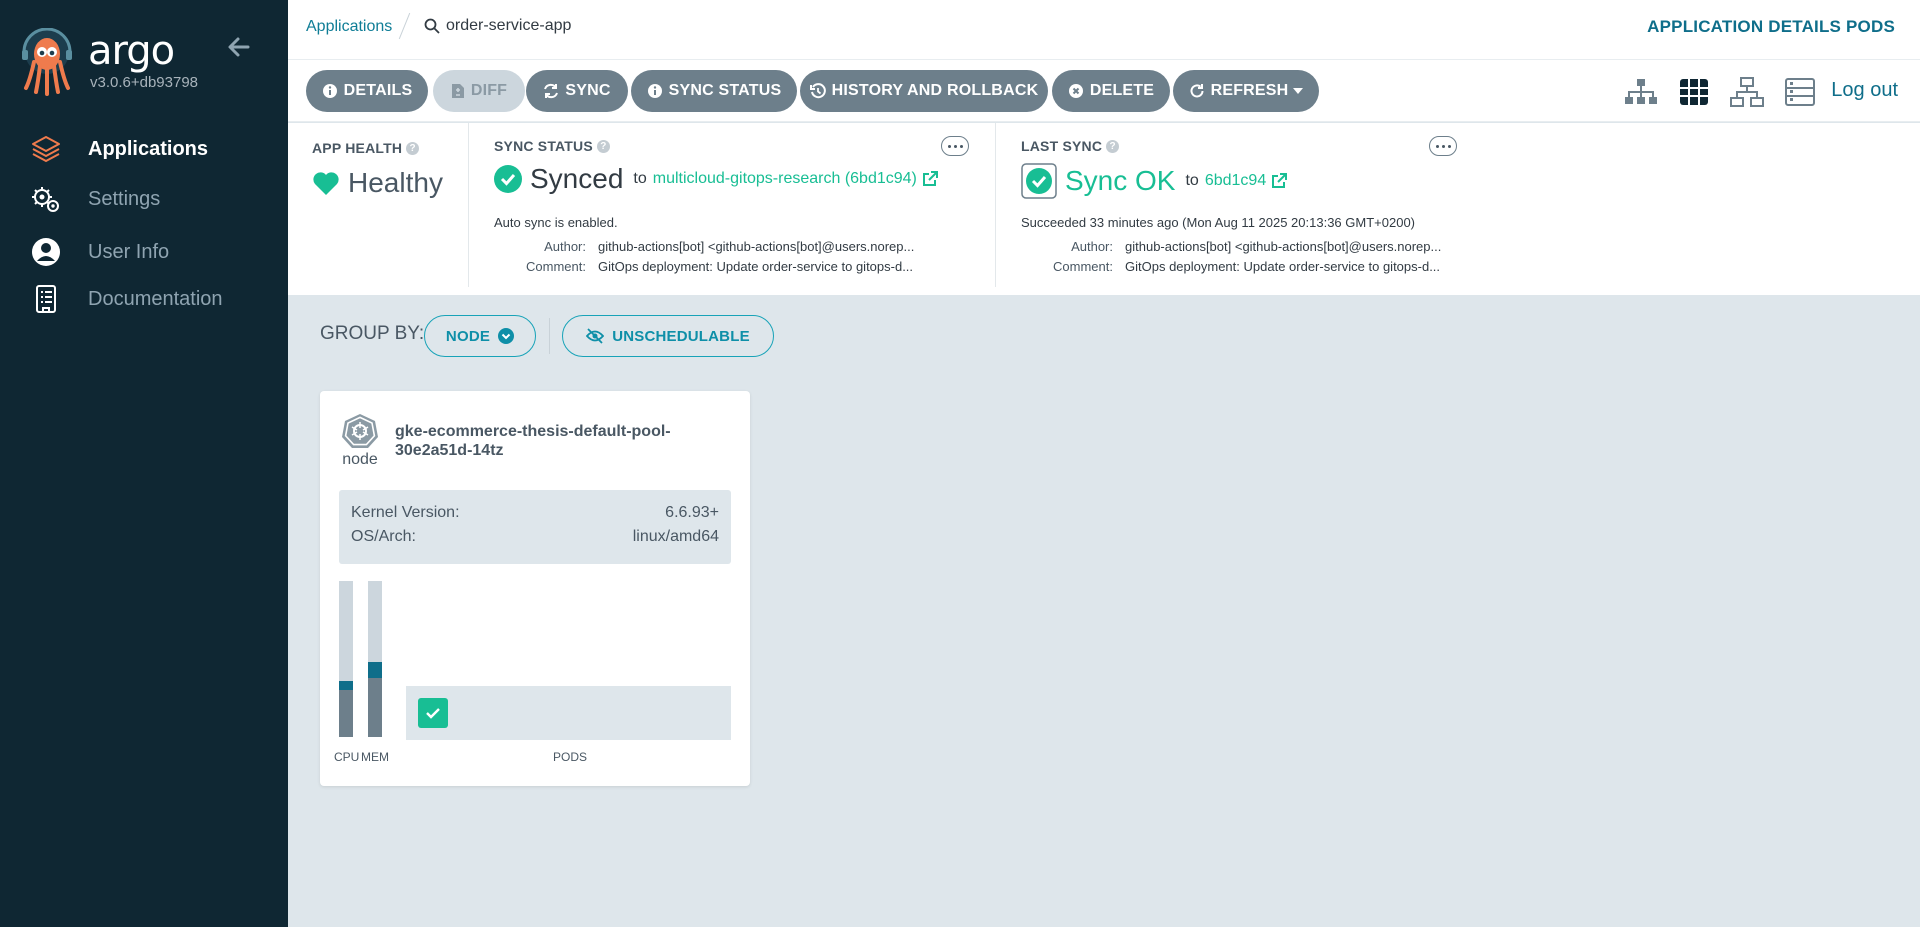  I want to click on mem-used, so click(375, 707).